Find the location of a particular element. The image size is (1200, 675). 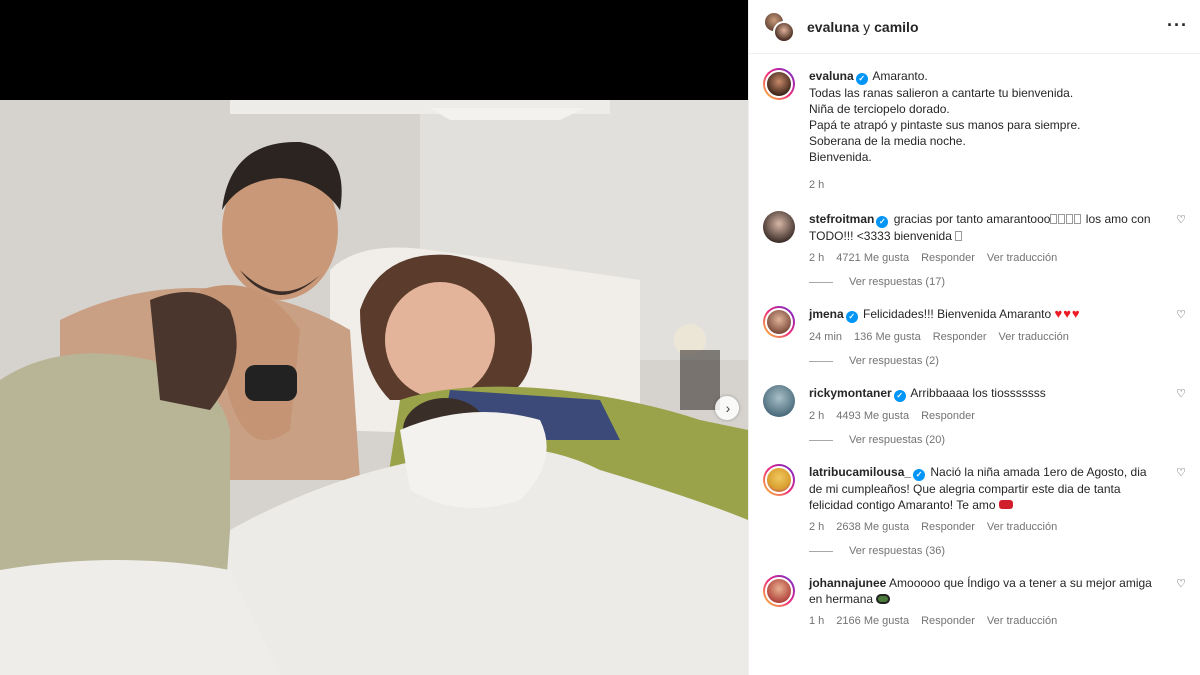

comment-time: 24 min is located at coordinates (825, 337).